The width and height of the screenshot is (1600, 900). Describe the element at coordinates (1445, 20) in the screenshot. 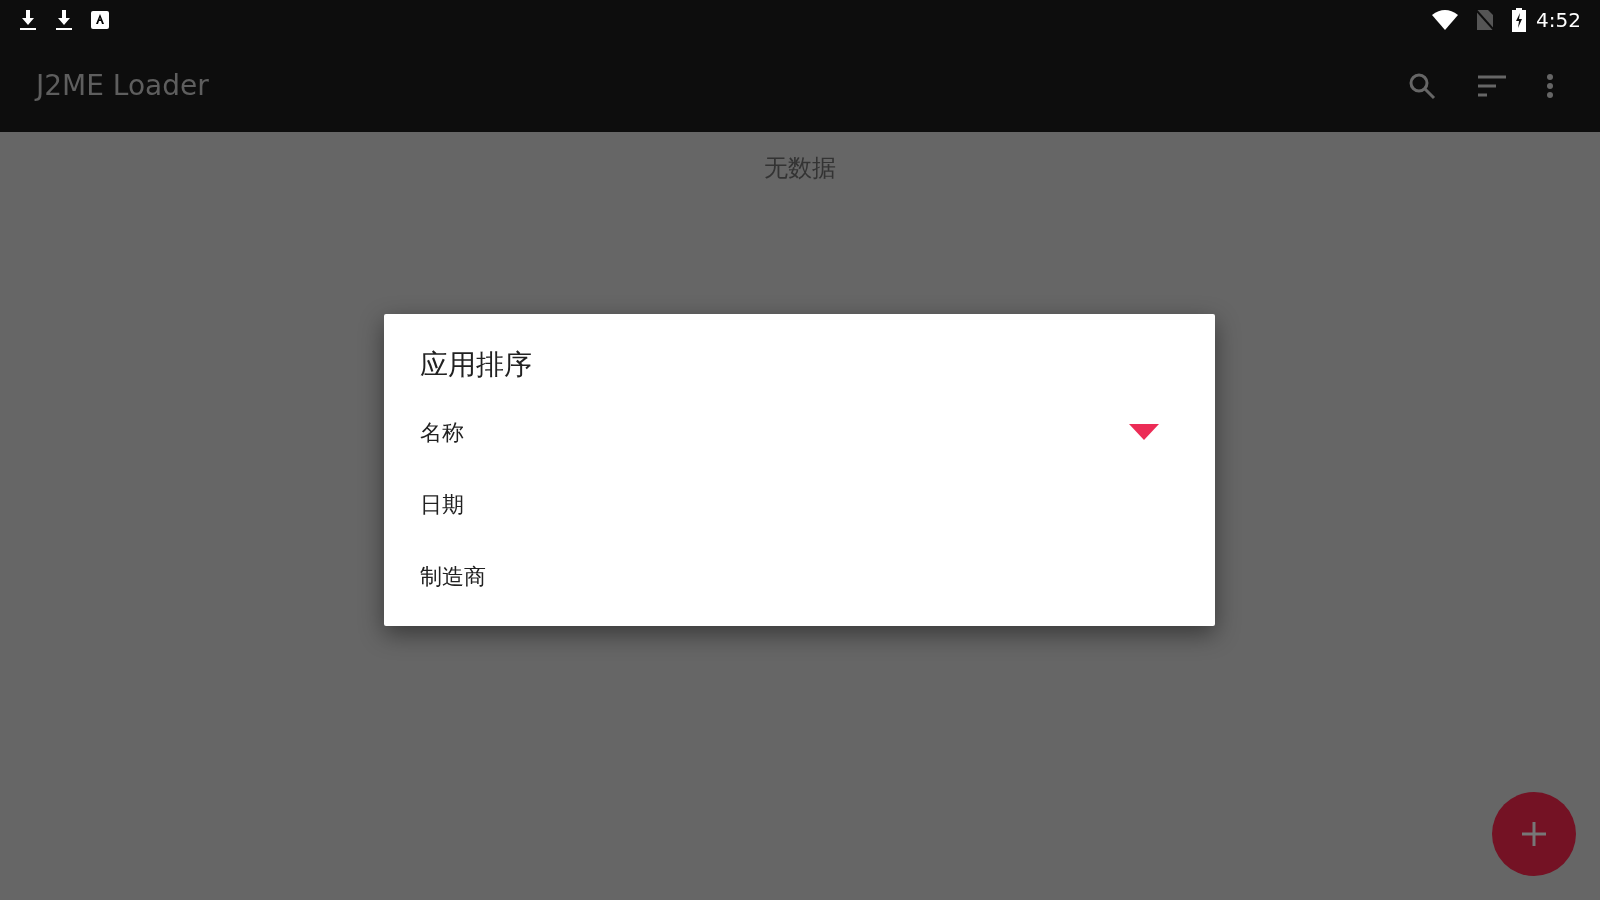

I see `wifi-icon` at that location.